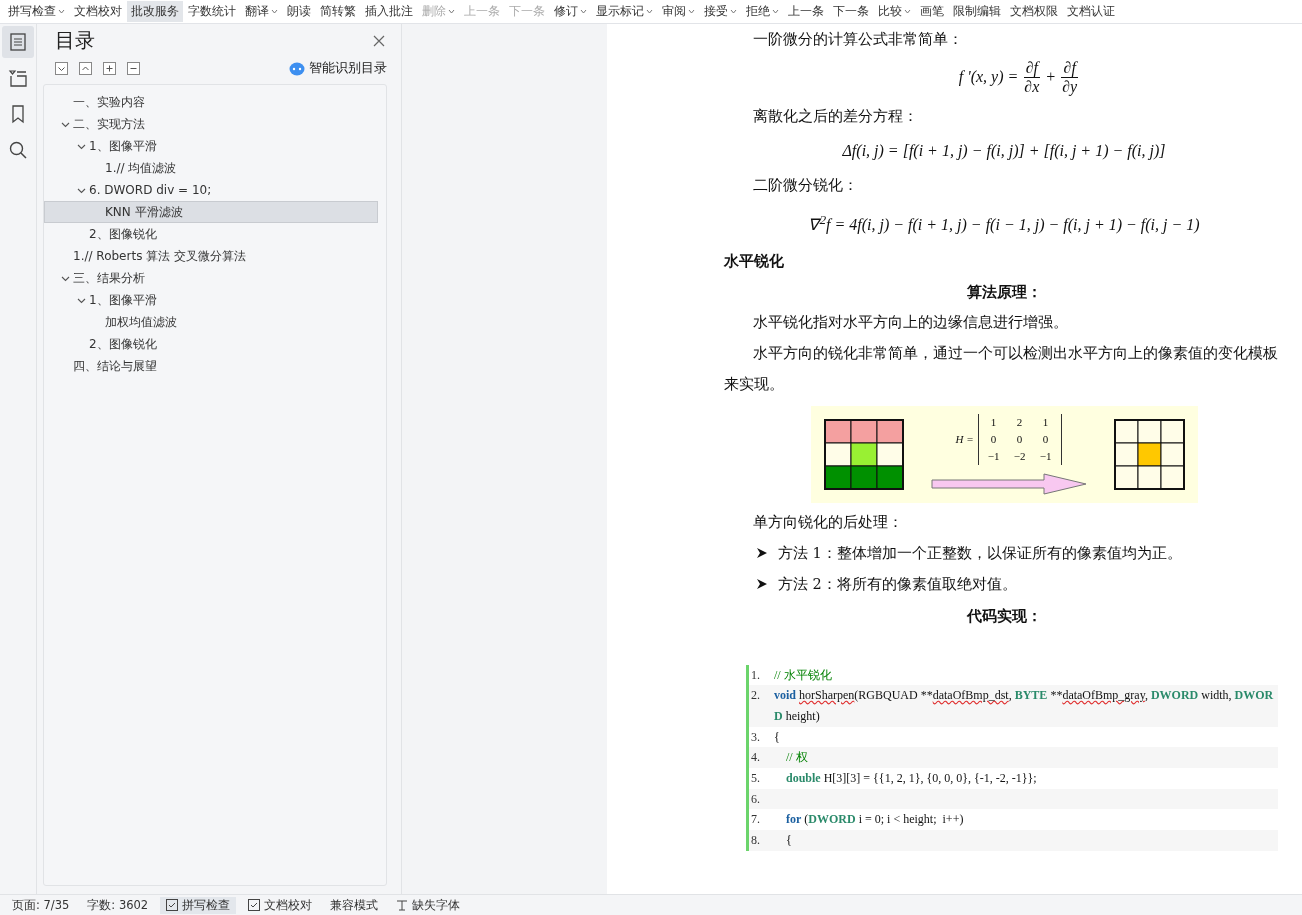 This screenshot has width=1302, height=915. Describe the element at coordinates (624, 11) in the screenshot. I see `toolbar-button: 显示标记` at that location.